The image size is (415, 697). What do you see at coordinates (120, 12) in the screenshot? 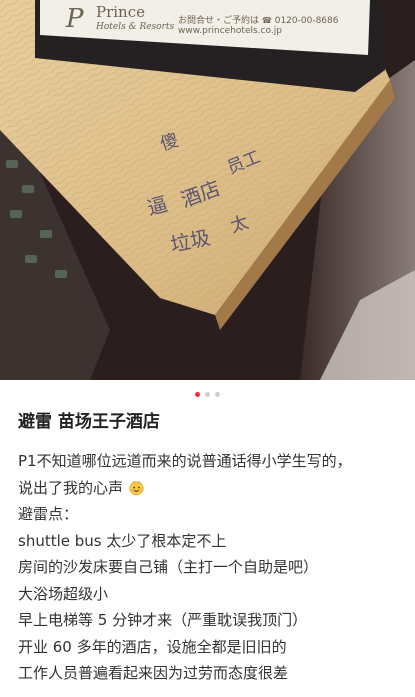
I see `card-brand: Prince` at bounding box center [120, 12].